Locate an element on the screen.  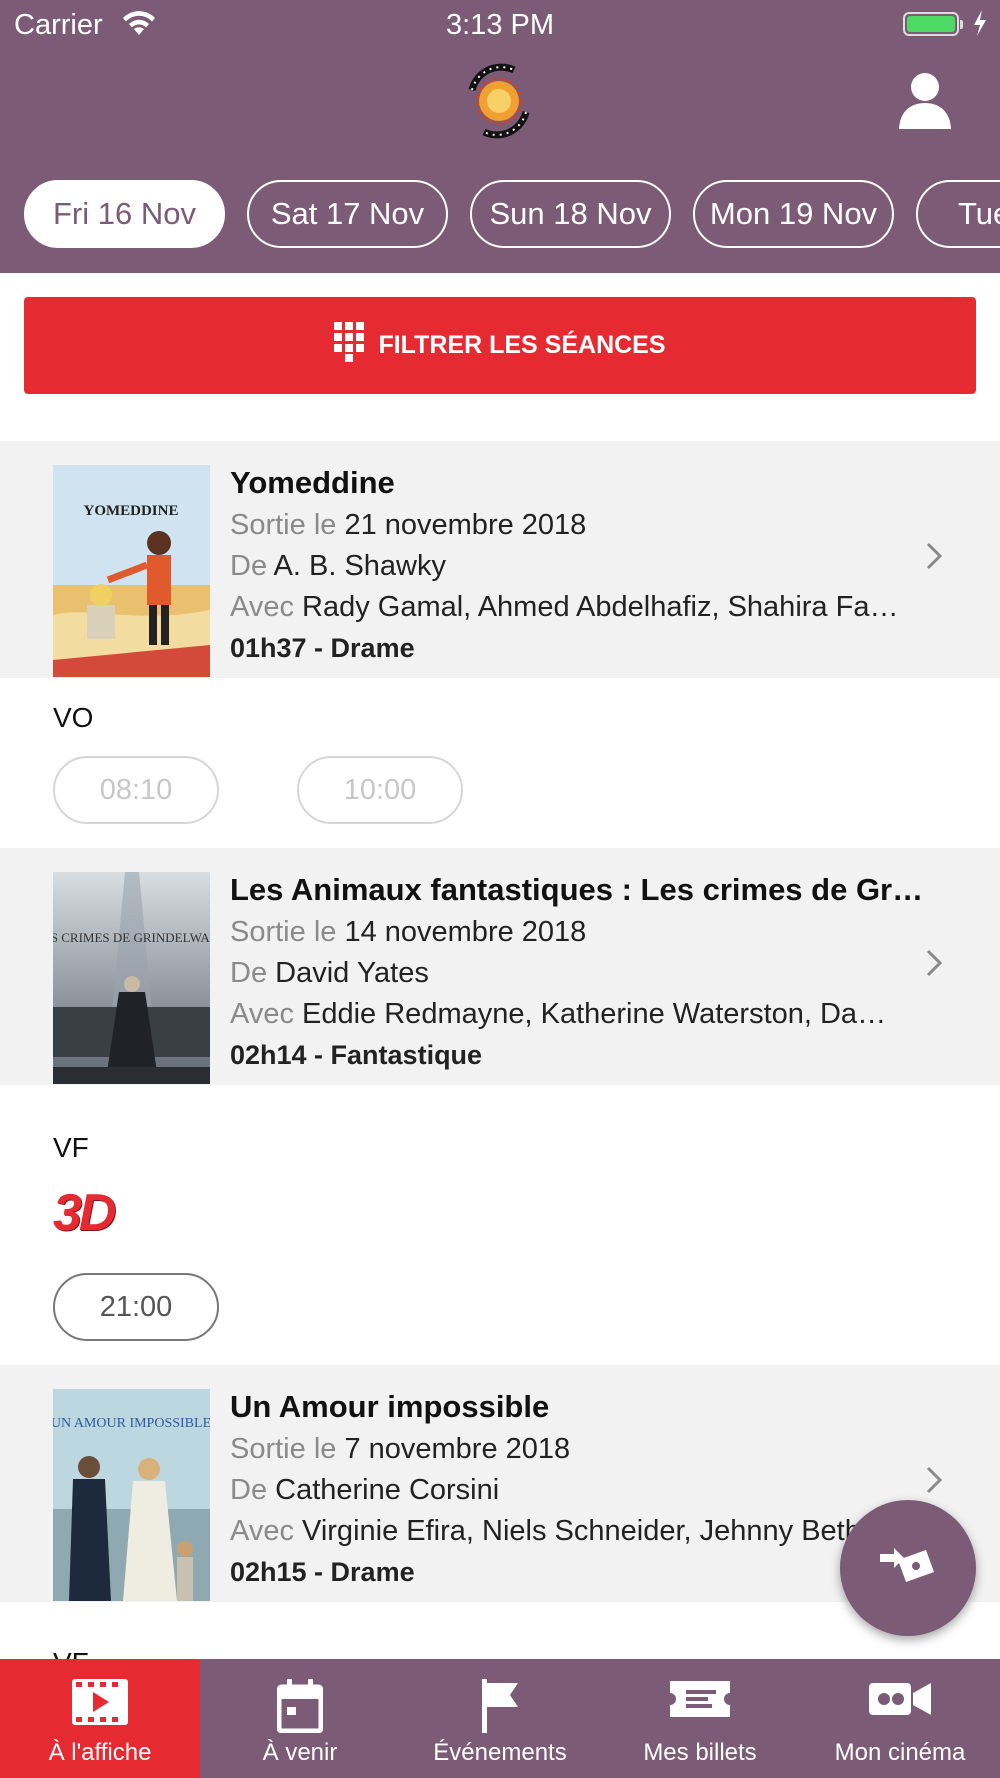
movie-poster: UN AMOUR IMPOSSIBLE is located at coordinates (131, 1495).